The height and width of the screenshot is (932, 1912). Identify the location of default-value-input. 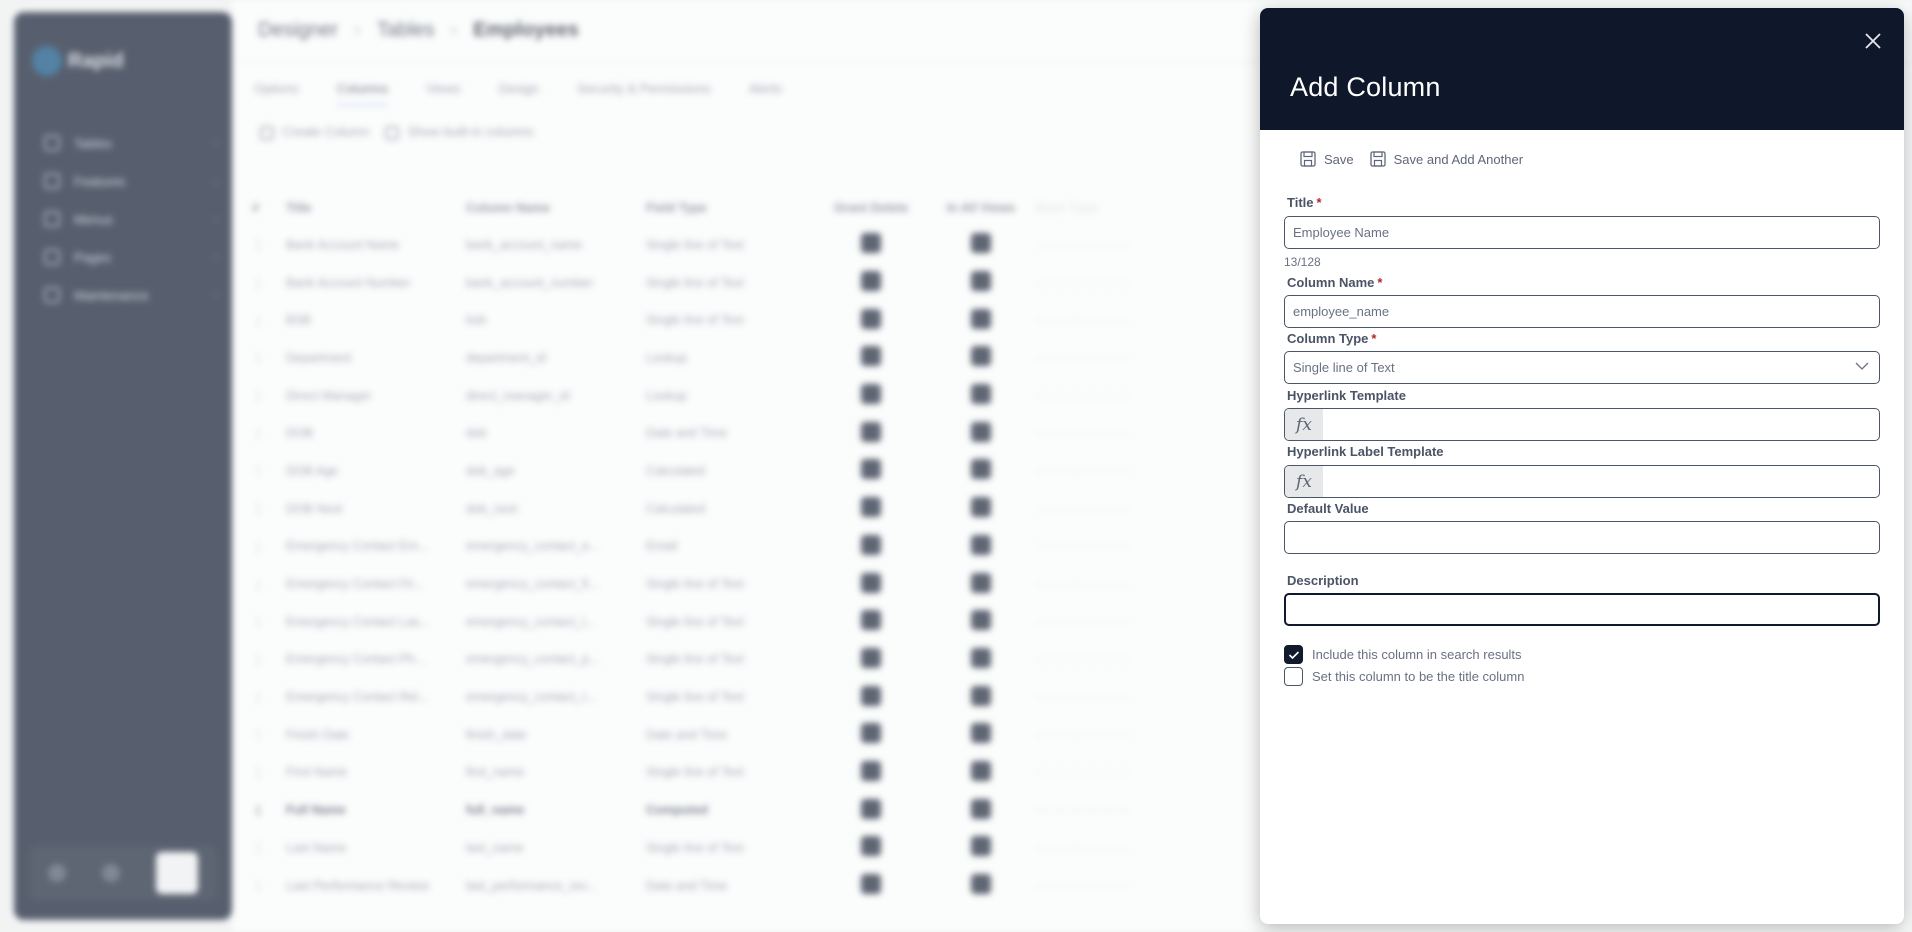
(1582, 537).